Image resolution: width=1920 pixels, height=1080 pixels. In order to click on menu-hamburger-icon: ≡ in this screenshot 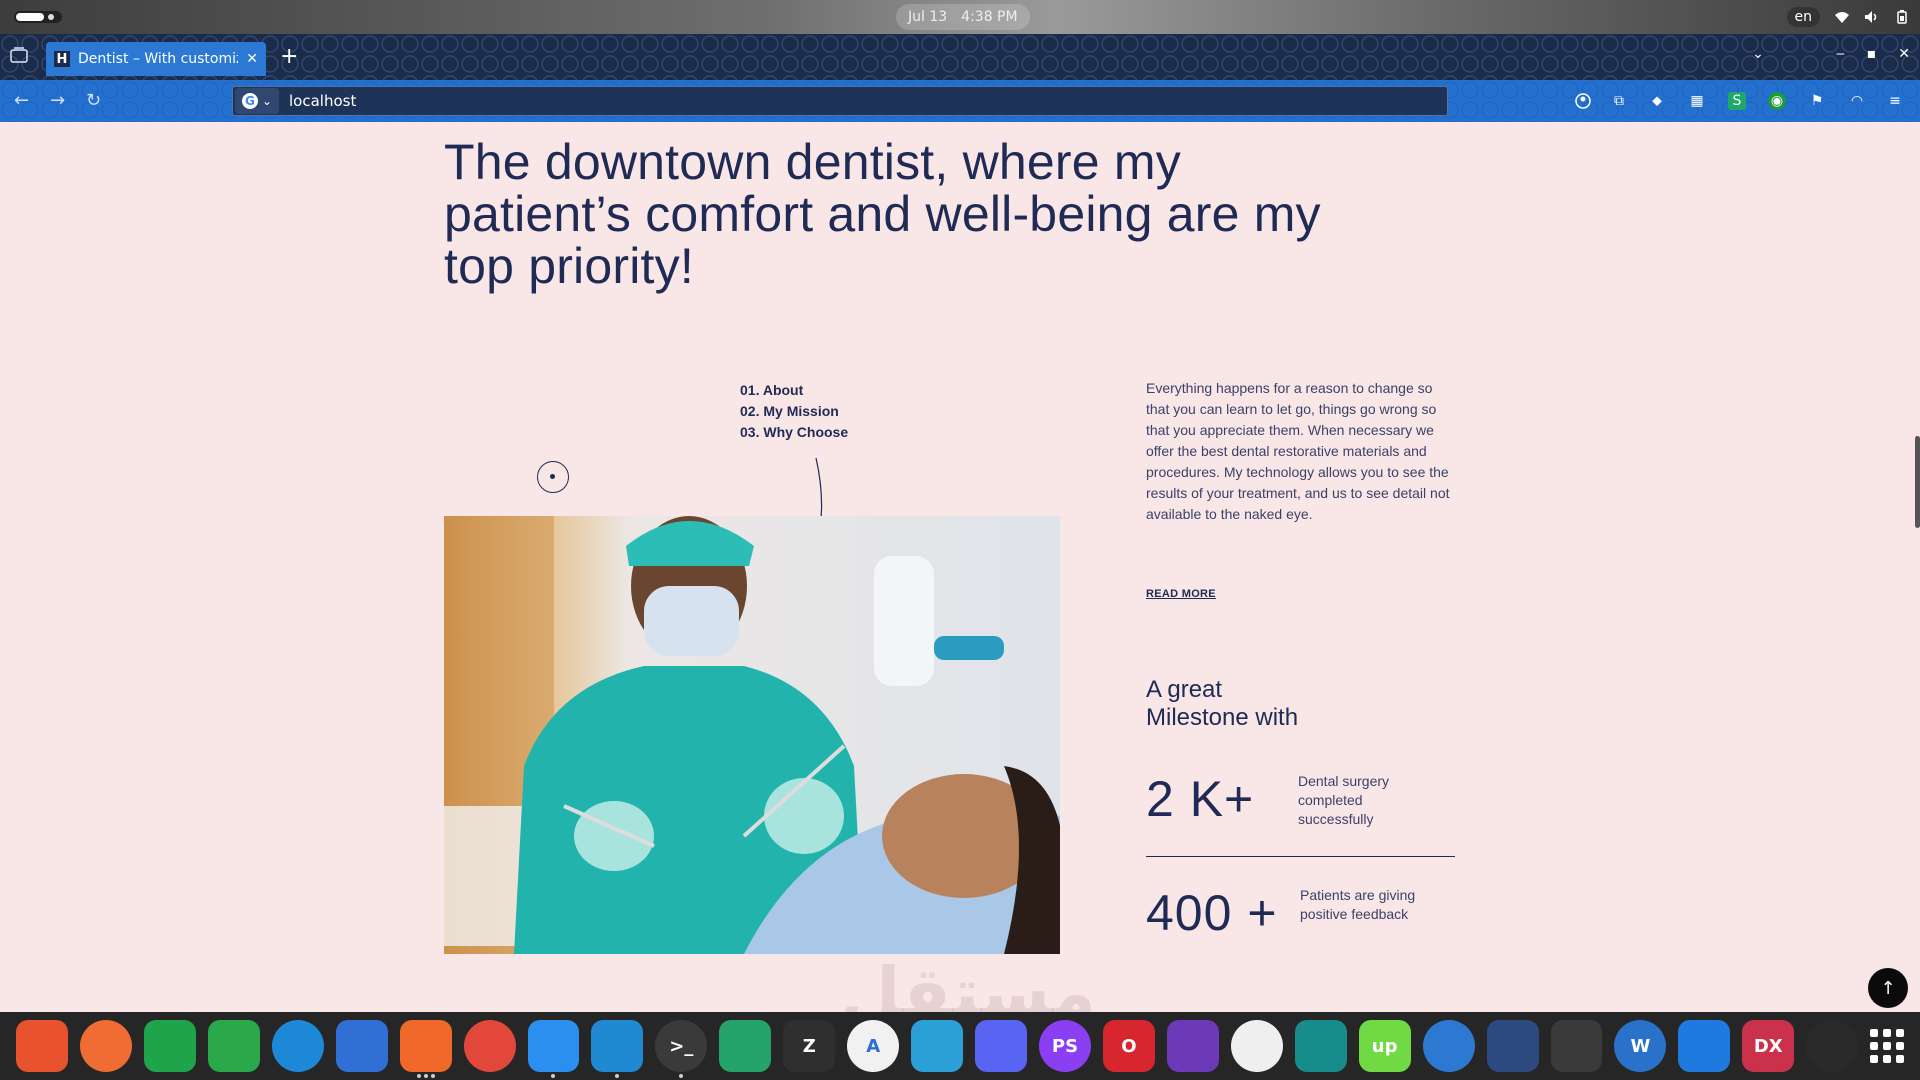, I will do `click(1895, 101)`.